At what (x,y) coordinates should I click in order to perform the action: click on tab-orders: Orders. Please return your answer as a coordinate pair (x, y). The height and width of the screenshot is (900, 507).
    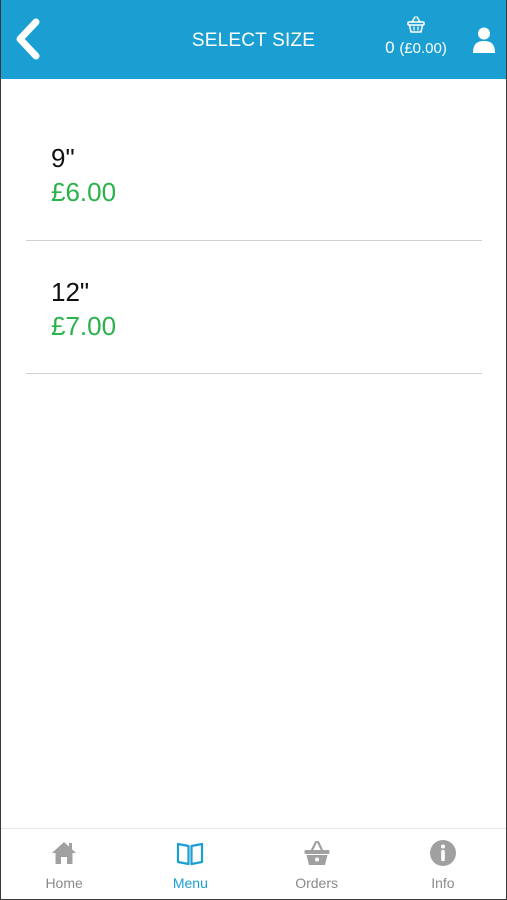
    Looking at the image, I should click on (317, 864).